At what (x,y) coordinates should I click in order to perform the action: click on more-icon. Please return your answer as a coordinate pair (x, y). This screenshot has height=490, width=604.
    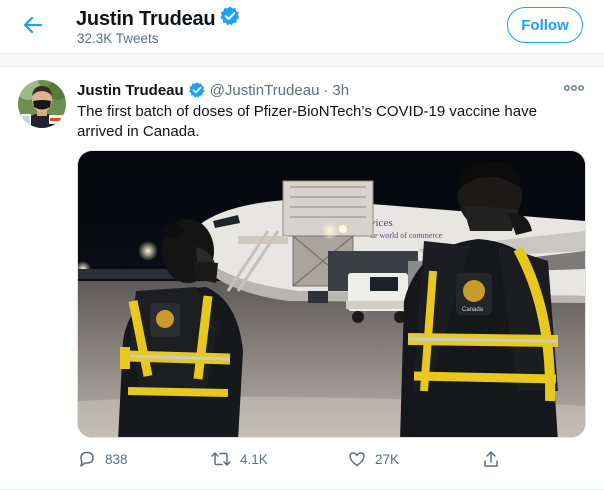
    Looking at the image, I should click on (574, 88).